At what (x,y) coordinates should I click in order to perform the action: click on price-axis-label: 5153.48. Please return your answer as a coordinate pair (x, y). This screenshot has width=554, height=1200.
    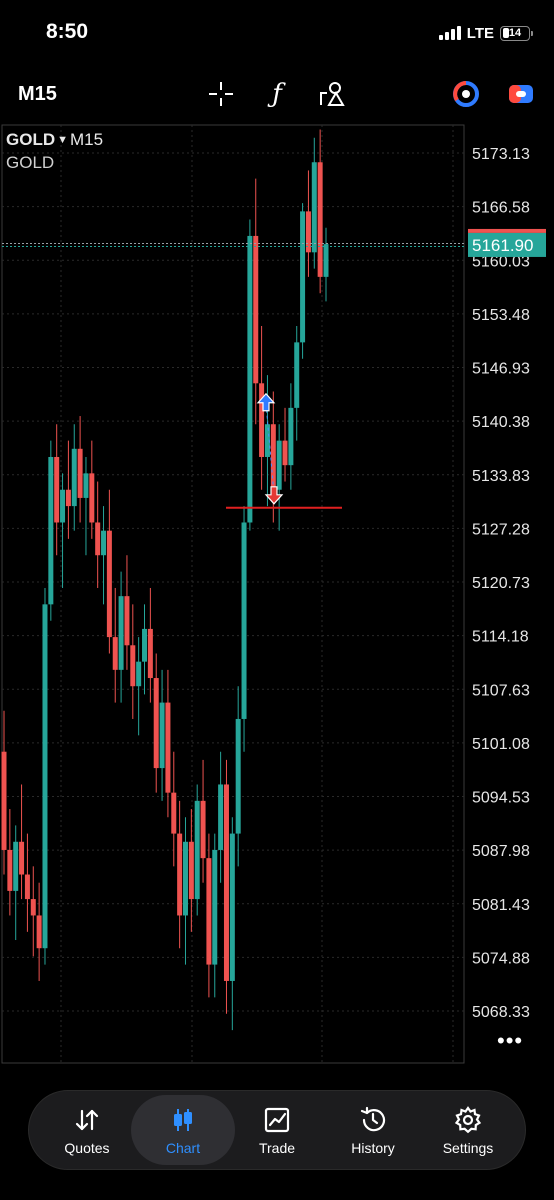
    Looking at the image, I should click on (501, 315).